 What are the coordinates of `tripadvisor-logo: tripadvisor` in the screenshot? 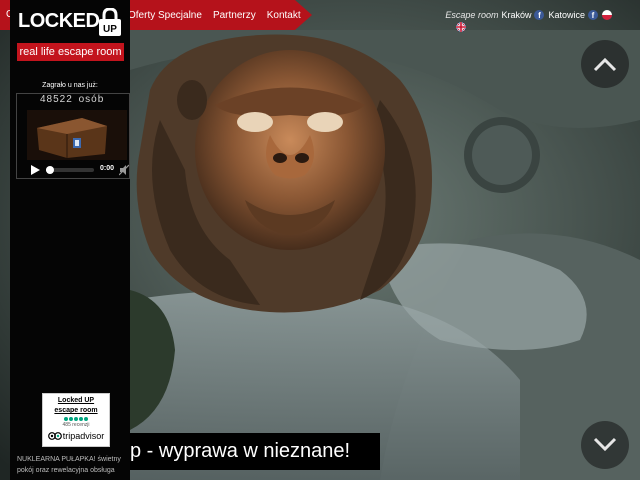 It's located at (76, 436).